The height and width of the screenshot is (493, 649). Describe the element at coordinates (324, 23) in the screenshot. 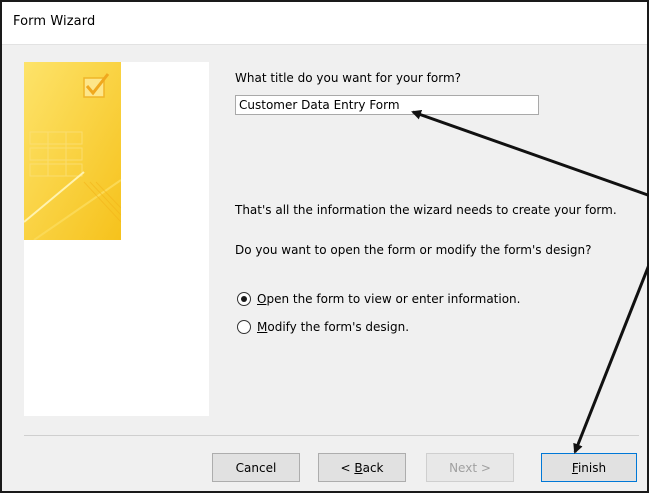

I see `title-bar: Form Wizard` at that location.